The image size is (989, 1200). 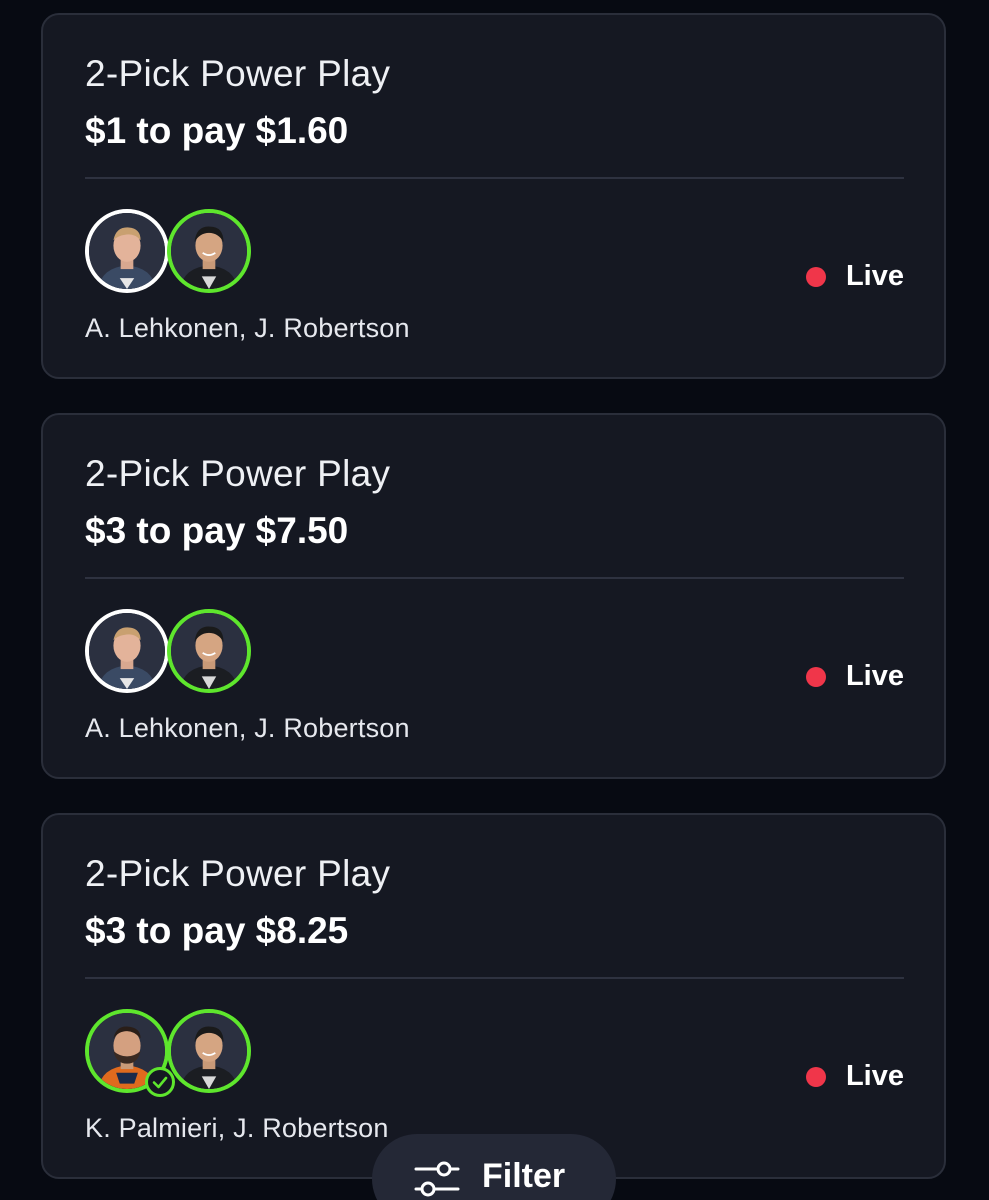 I want to click on player-names: K. Palmieri, J. Robertson, so click(x=237, y=1128).